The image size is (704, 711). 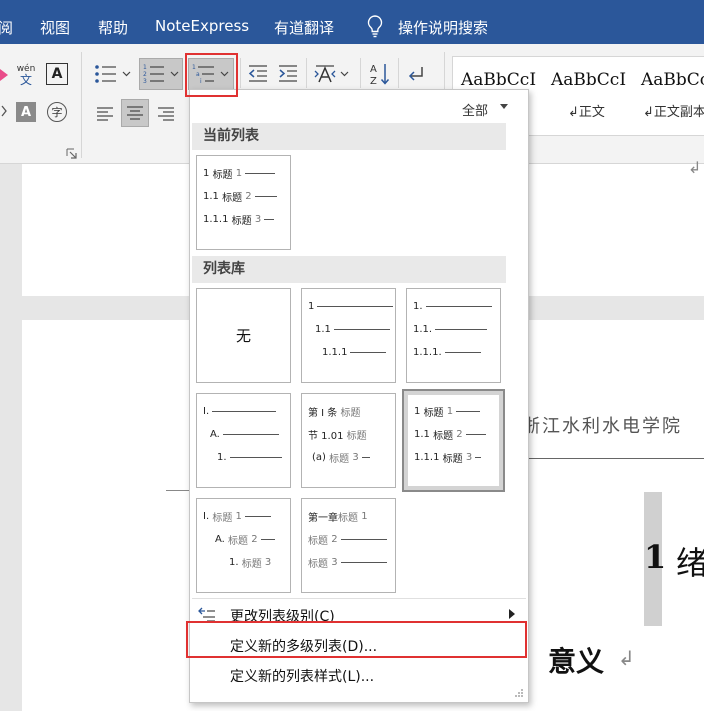 I want to click on tile-row: 1, so click(x=351, y=306).